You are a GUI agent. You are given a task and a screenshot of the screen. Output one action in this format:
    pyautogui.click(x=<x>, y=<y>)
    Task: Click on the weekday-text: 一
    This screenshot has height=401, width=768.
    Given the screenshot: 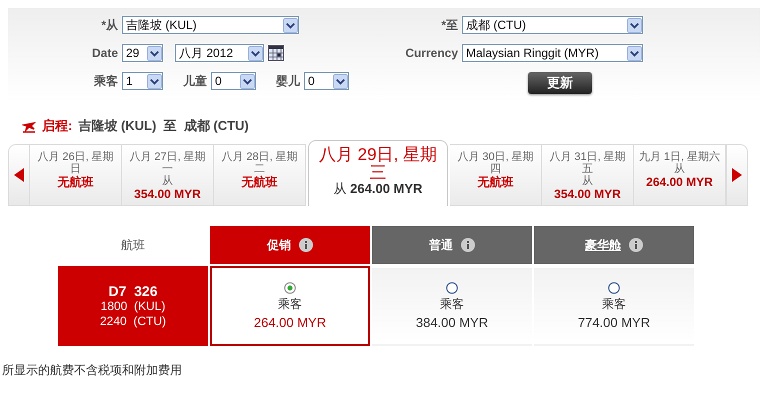 What is the action you would take?
    pyautogui.click(x=167, y=169)
    